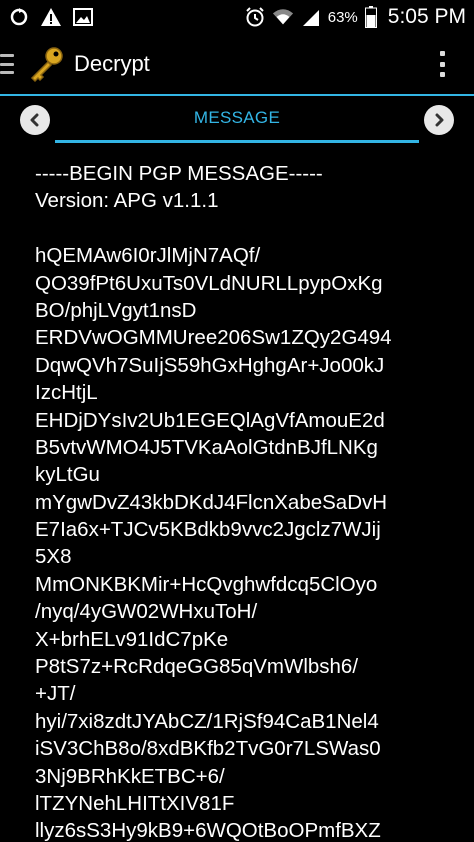 The height and width of the screenshot is (842, 474). What do you see at coordinates (206, 447) in the screenshot?
I see `message-line: B5vtvWMO4J5TVKaAolGtdnBJfLNKg` at bounding box center [206, 447].